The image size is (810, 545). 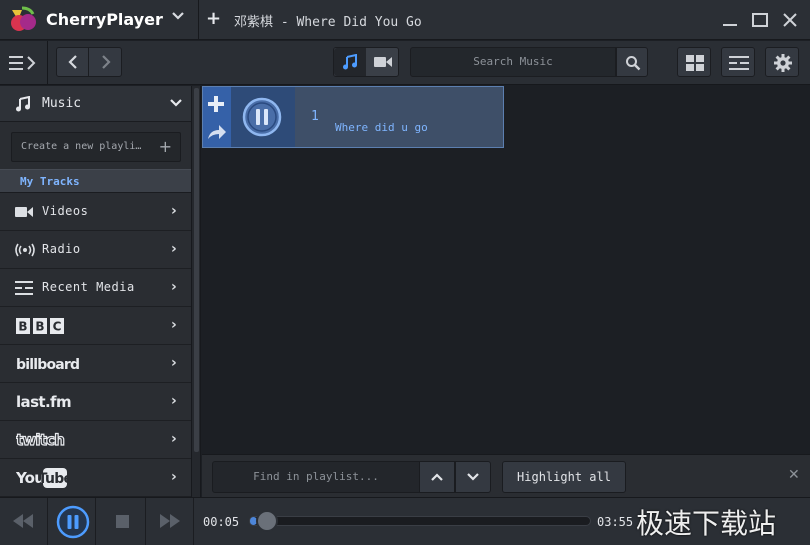 I want to click on app-name: CherryPlayer, so click(x=104, y=19).